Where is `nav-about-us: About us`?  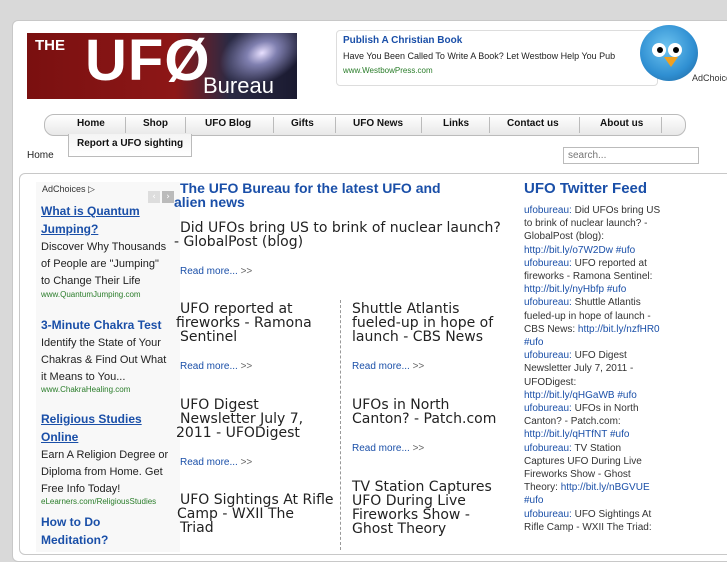 nav-about-us: About us is located at coordinates (621, 123).